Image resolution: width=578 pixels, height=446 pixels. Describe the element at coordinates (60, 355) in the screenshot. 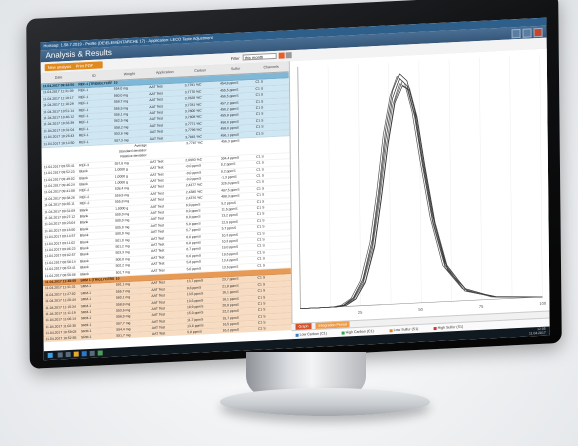

I see `search-icon` at that location.